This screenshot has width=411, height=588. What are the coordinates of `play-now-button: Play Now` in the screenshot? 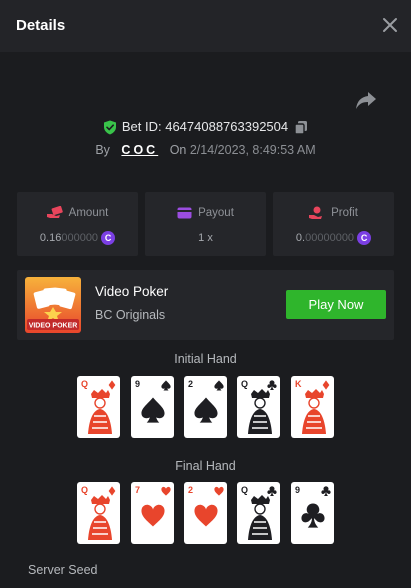 It's located at (336, 304).